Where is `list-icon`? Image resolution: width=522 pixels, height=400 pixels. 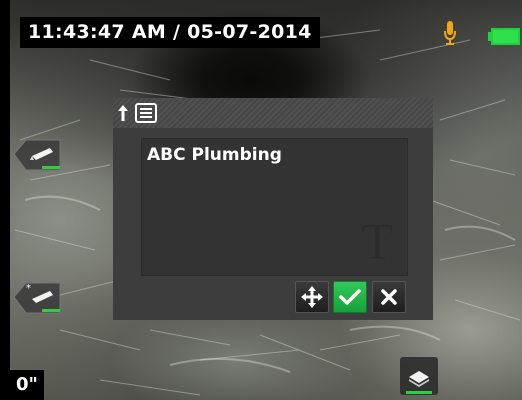
list-icon is located at coordinates (146, 113).